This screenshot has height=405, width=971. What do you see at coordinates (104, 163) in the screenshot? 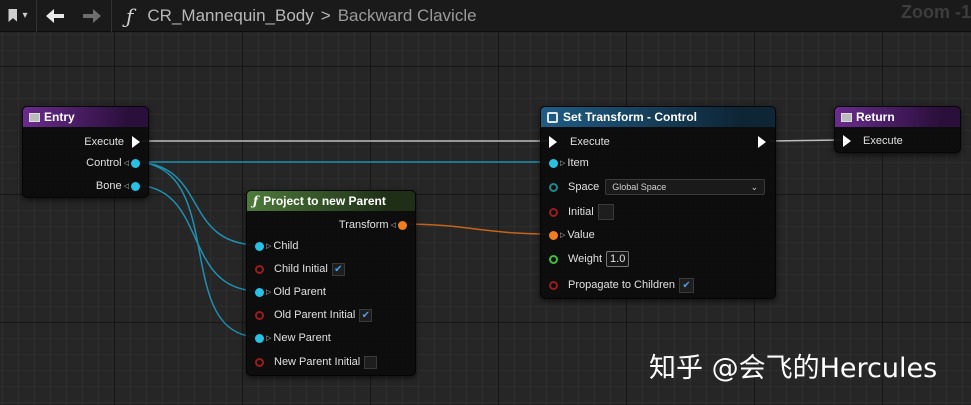
I see `entry-control-label: Control` at bounding box center [104, 163].